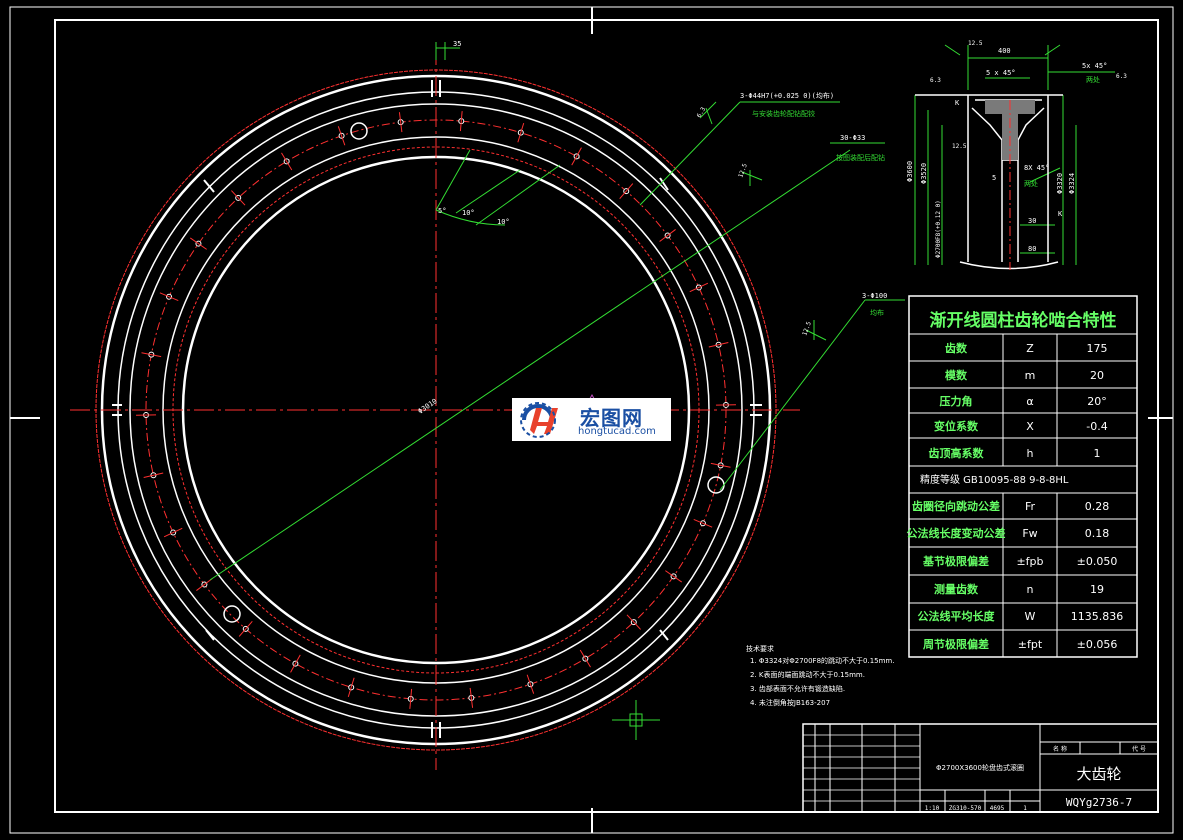 The width and height of the screenshot is (1183, 840). Describe the element at coordinates (807, 674) in the screenshot. I see `note-2: 2. K表面的端面跳动不大于0.15mm.` at that location.